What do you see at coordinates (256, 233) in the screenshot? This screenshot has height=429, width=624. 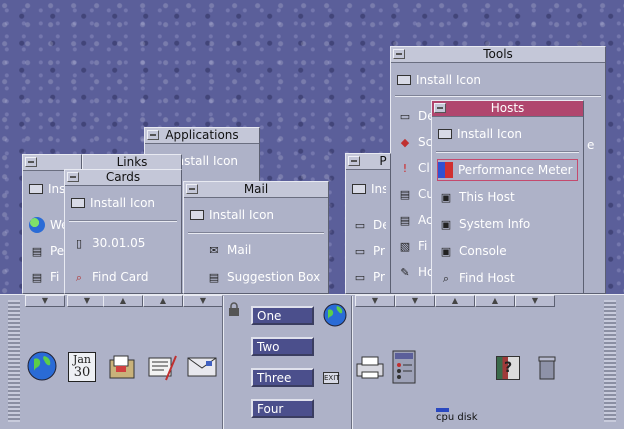 I see `separator` at bounding box center [256, 233].